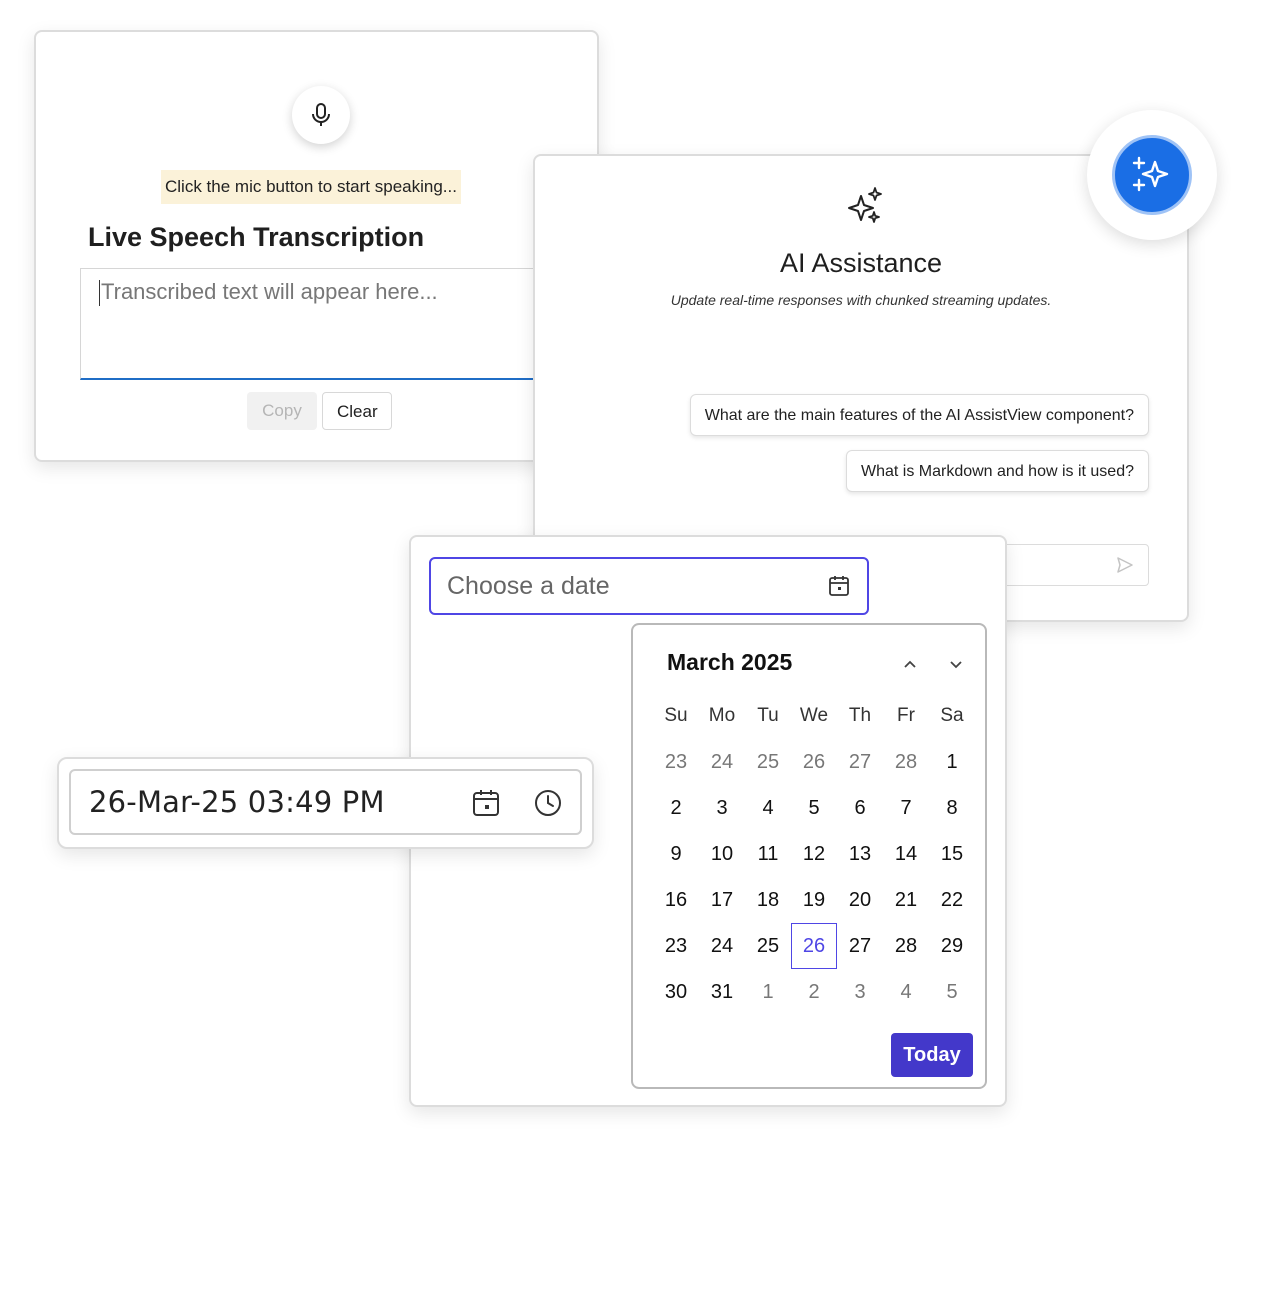 Image resolution: width=1275 pixels, height=1299 pixels. Describe the element at coordinates (722, 854) in the screenshot. I see `calendar-day: 10` at that location.